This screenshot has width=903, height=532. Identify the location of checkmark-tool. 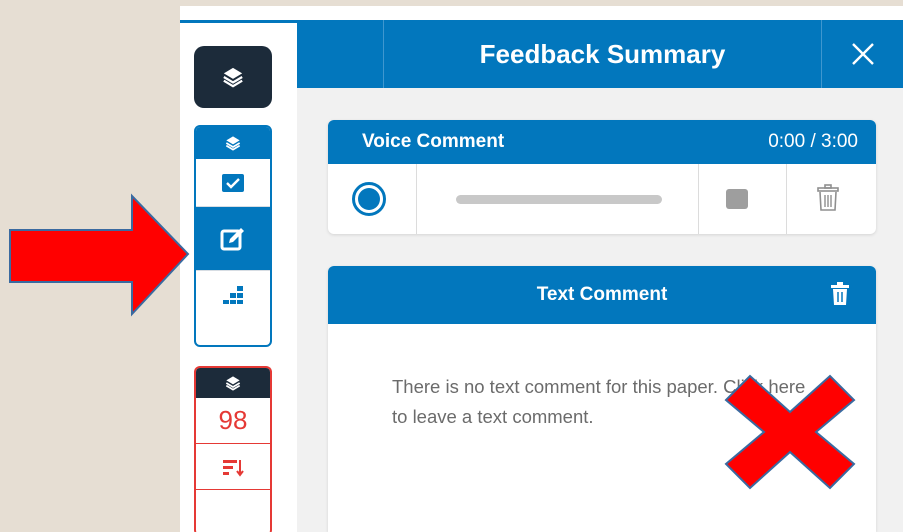
(233, 183).